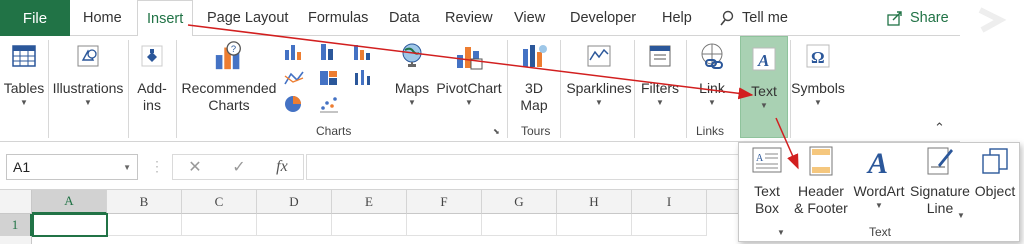 Image resolution: width=1024 pixels, height=244 pixels. I want to click on column-chart-icon, so click(294, 52).